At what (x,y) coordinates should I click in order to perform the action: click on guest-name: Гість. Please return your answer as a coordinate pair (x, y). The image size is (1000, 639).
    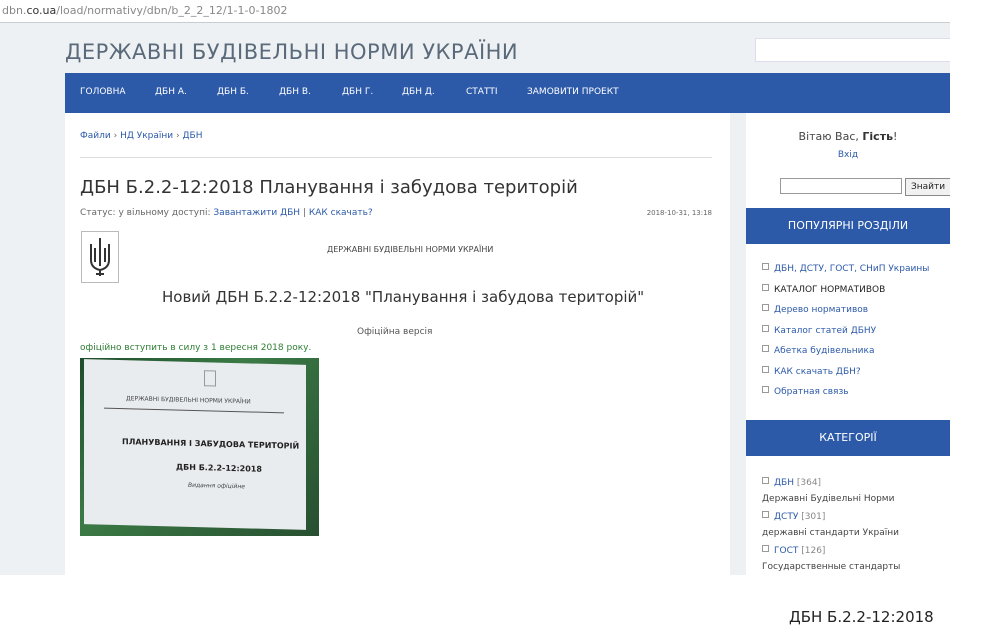
    Looking at the image, I should click on (878, 136).